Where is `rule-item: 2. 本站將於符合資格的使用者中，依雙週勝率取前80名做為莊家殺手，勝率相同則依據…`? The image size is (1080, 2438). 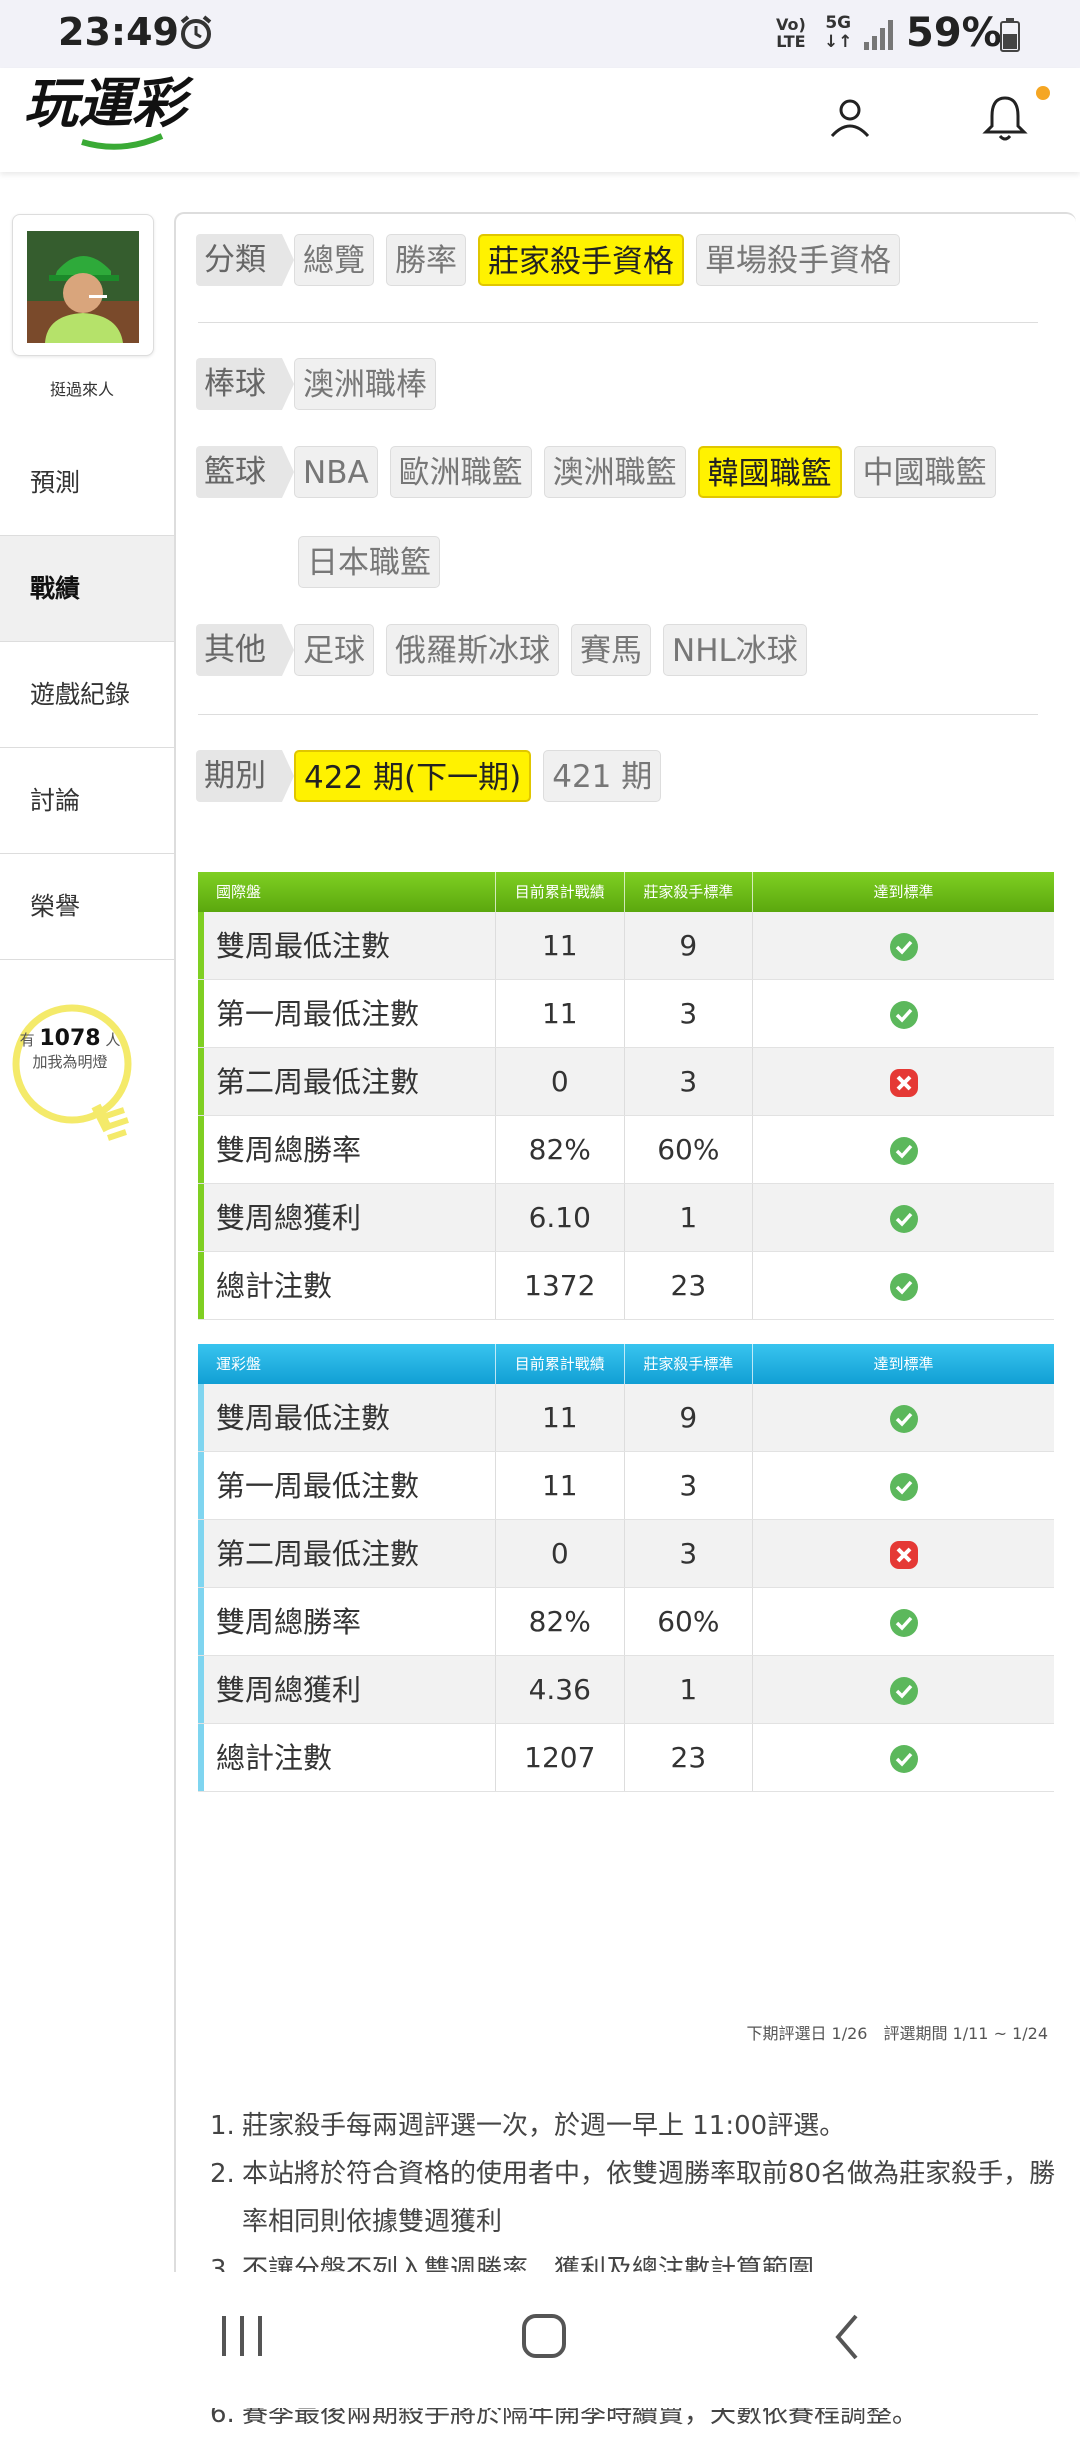
rule-item: 2. 本站將於符合資格的使用者中，依雙週勝率取前80名做為莊家殺手，勝率相同則依據… is located at coordinates (633, 2198).